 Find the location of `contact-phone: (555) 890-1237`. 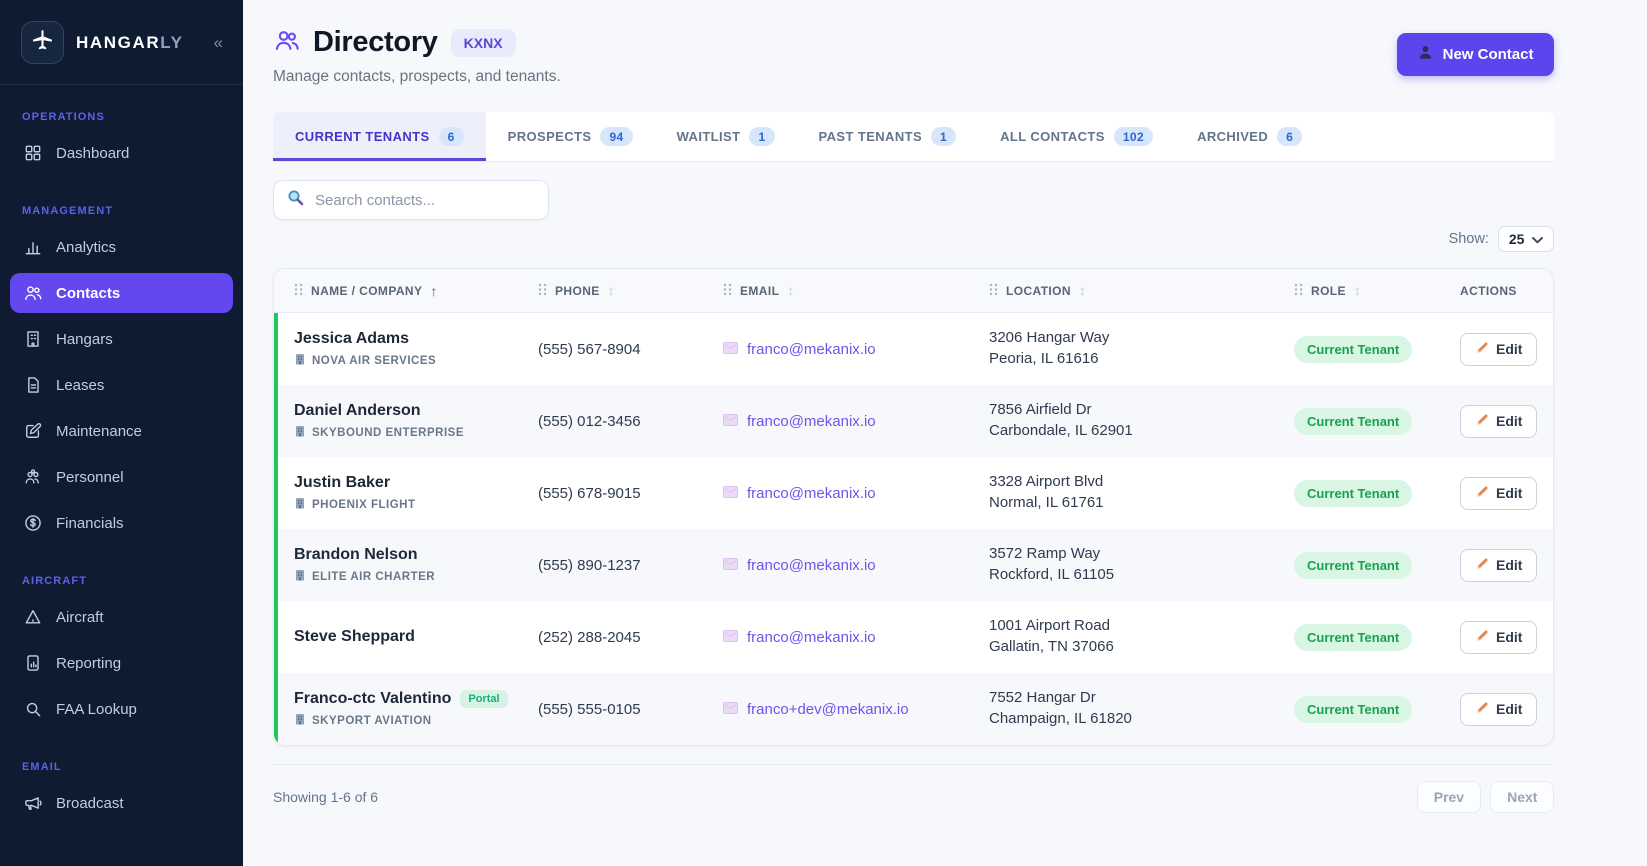

contact-phone: (555) 890-1237 is located at coordinates (589, 565).